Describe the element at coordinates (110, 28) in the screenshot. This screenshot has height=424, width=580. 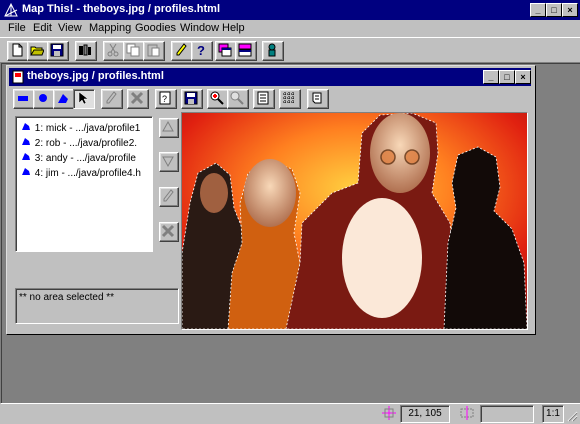
I see `menu-mapping: Mapping` at that location.